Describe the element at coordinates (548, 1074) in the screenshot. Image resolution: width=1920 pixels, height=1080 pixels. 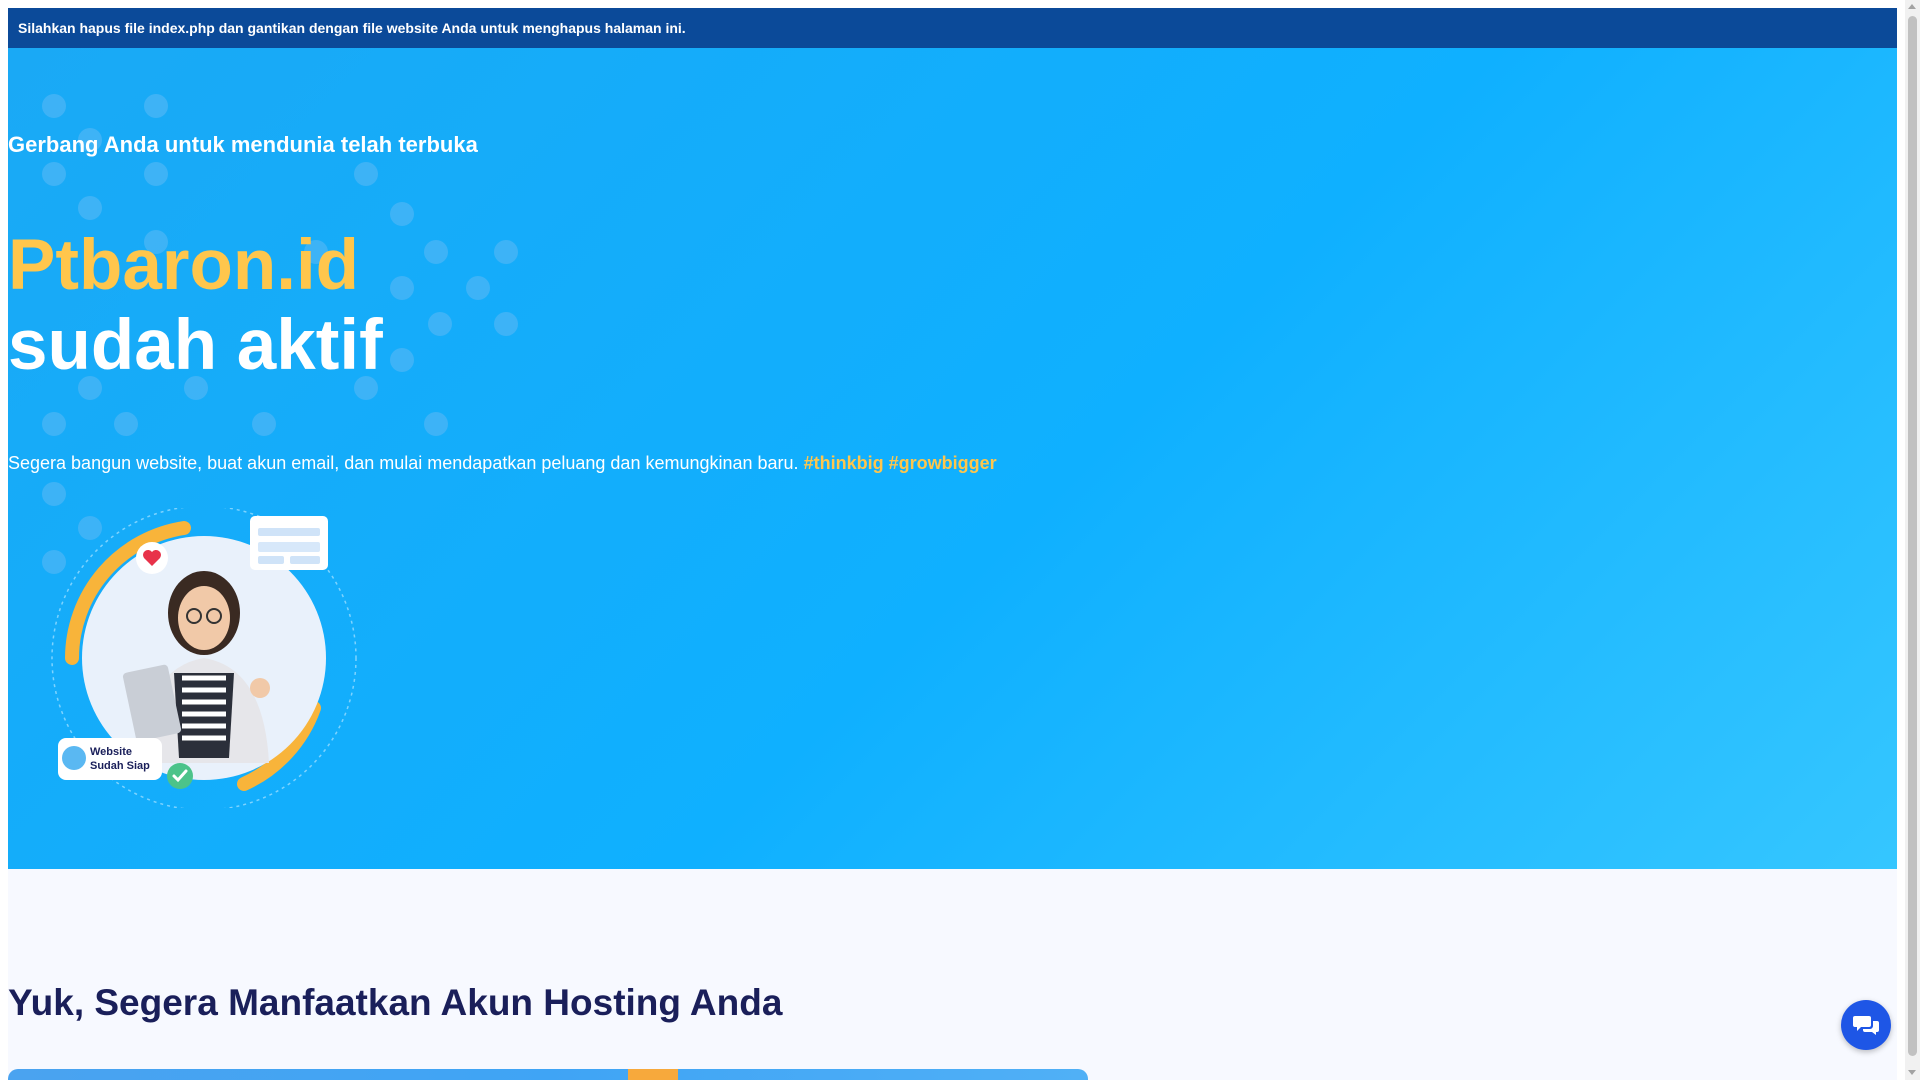
I see `feature-card-preview` at that location.